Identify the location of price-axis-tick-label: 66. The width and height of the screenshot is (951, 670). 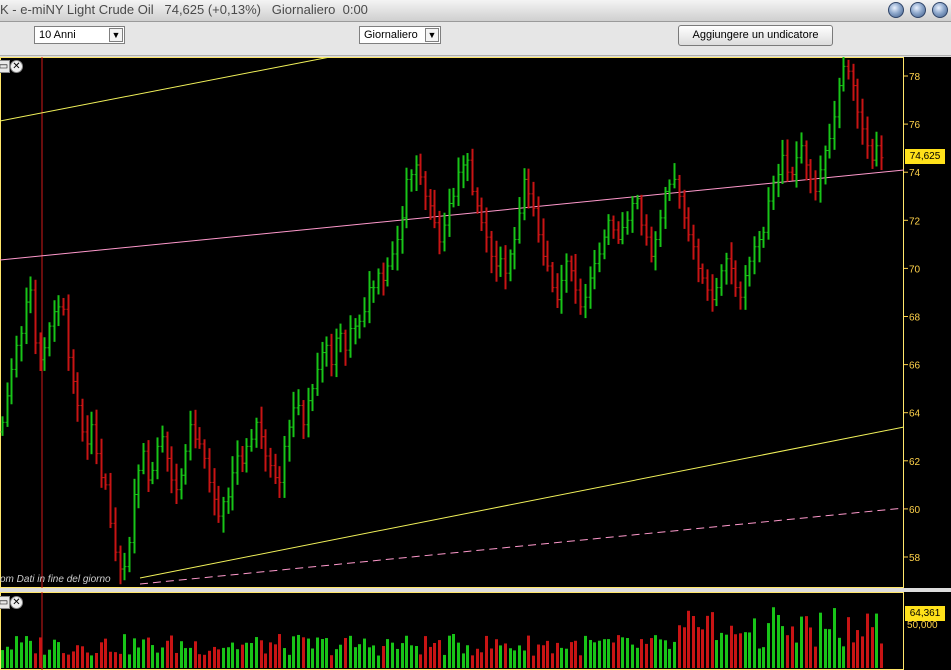
(915, 366).